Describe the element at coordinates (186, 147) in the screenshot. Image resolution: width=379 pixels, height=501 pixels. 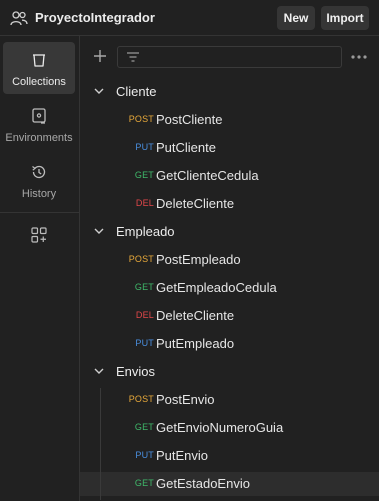
I see `request-name: PutCliente` at that location.